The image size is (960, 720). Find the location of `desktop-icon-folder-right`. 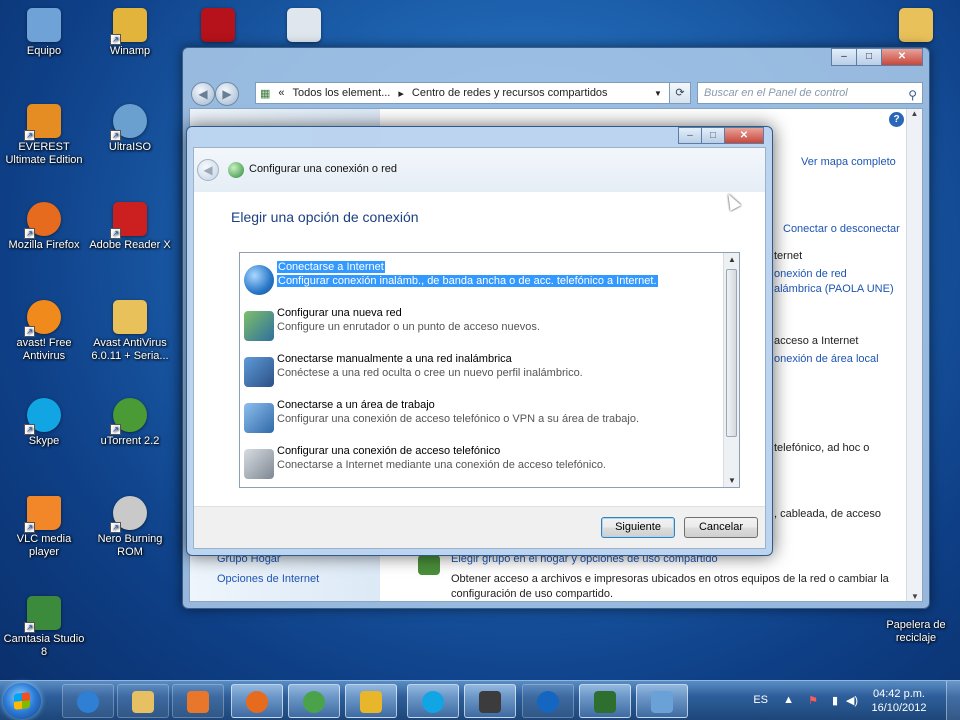

desktop-icon-folder-right is located at coordinates (916, 26).